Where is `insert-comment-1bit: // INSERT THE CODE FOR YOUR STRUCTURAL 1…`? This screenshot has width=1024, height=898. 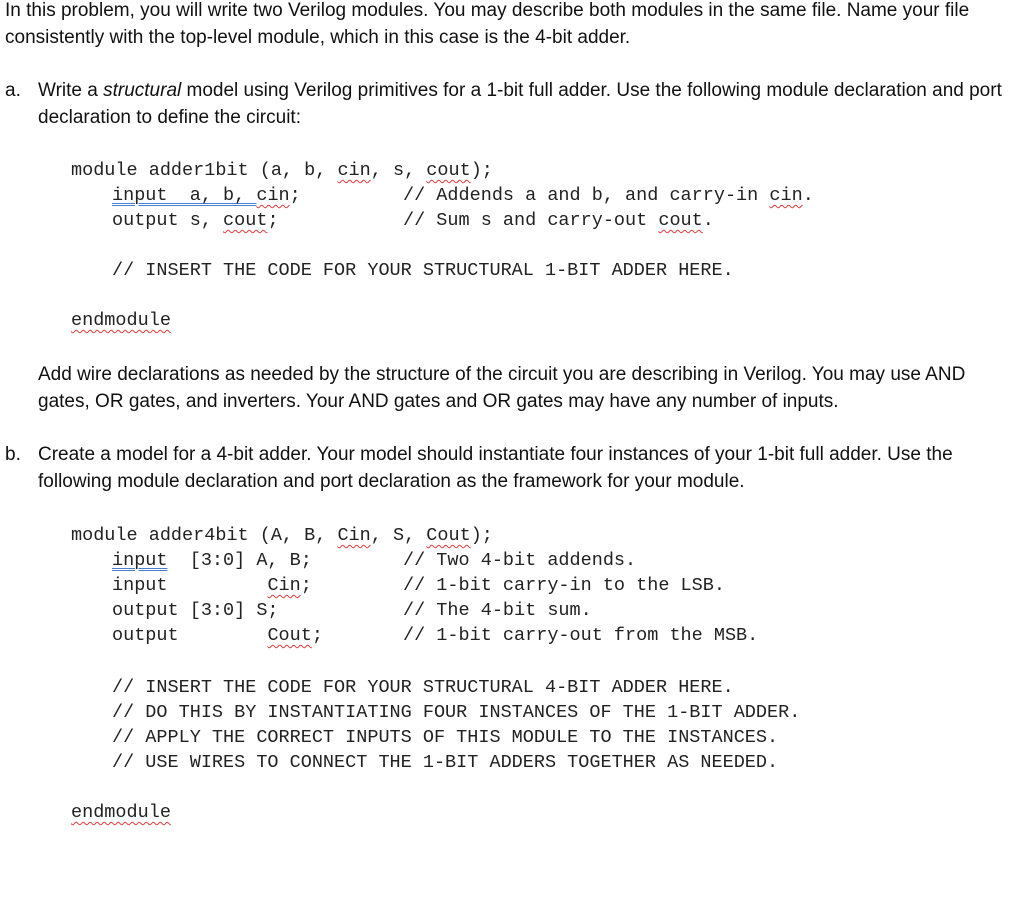
insert-comment-1bit: // INSERT THE CODE FOR YOUR STRUCTURAL 1… is located at coordinates (423, 270).